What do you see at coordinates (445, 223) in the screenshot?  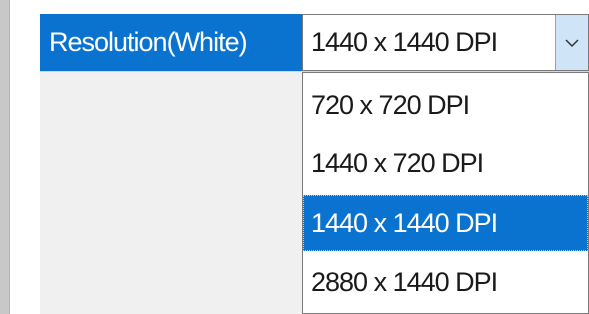 I see `dropdown-option-selected: 1440 x 1440 DPI` at bounding box center [445, 223].